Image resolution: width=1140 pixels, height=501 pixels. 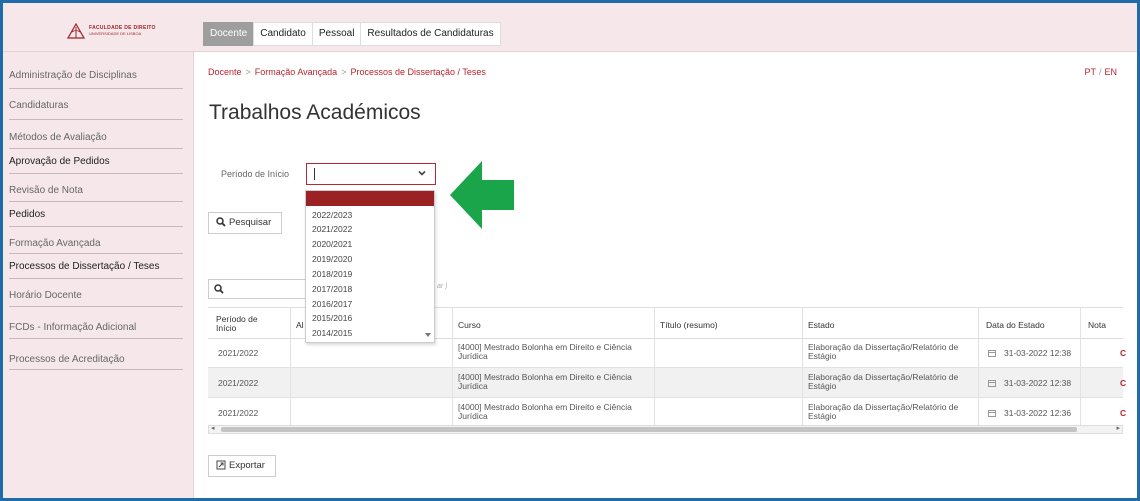 What do you see at coordinates (336, 34) in the screenshot?
I see `tab-pessoal: Pessoal` at bounding box center [336, 34].